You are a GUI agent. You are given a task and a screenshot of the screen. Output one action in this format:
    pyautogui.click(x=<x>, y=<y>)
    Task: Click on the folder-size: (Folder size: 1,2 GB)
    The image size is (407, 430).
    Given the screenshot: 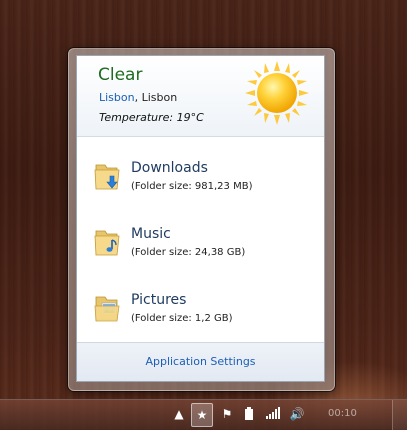 What is the action you would take?
    pyautogui.click(x=182, y=318)
    